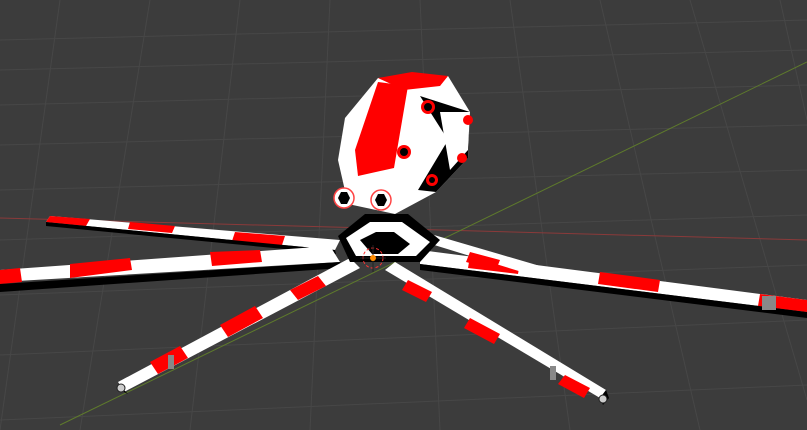  I want to click on eye-right, so click(381, 200).